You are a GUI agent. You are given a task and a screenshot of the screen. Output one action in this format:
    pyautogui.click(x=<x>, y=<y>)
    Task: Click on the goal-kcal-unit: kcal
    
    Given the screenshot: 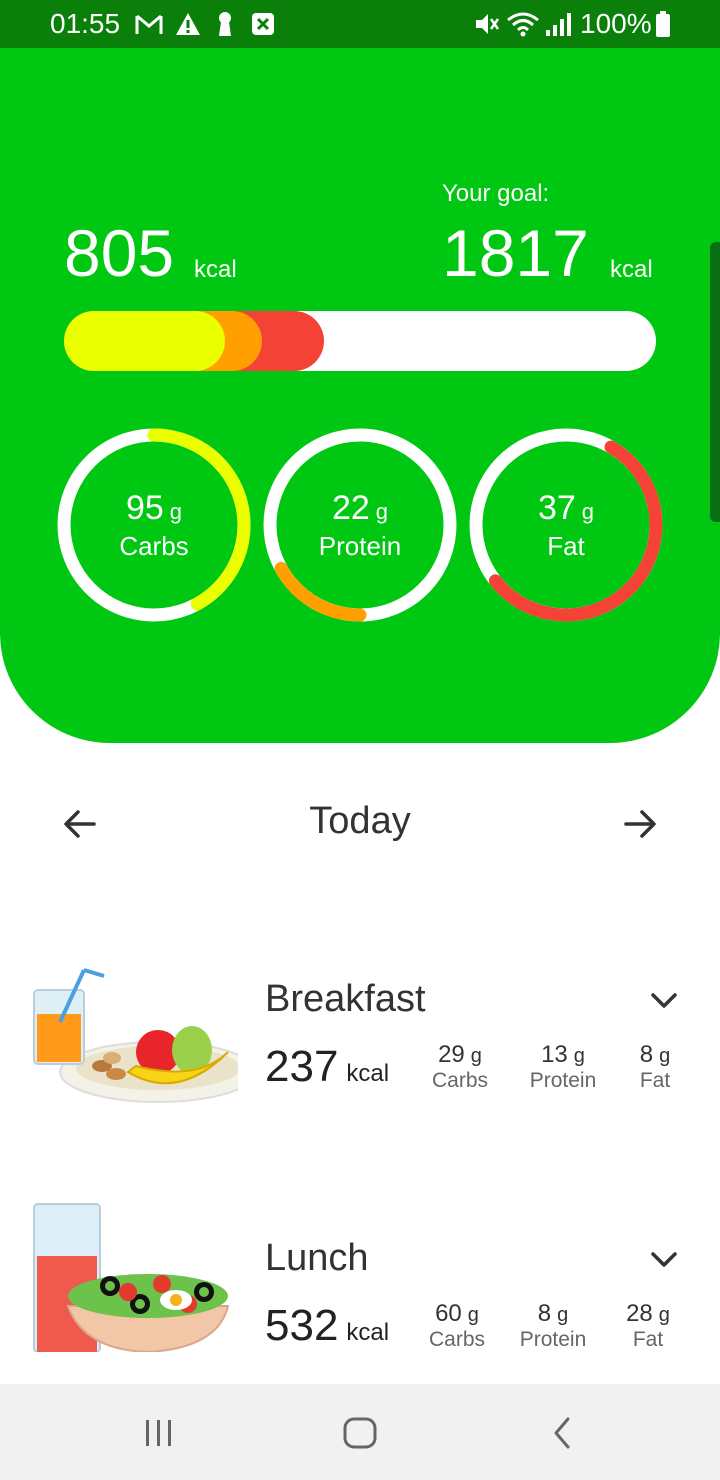 What is the action you would take?
    pyautogui.click(x=631, y=269)
    